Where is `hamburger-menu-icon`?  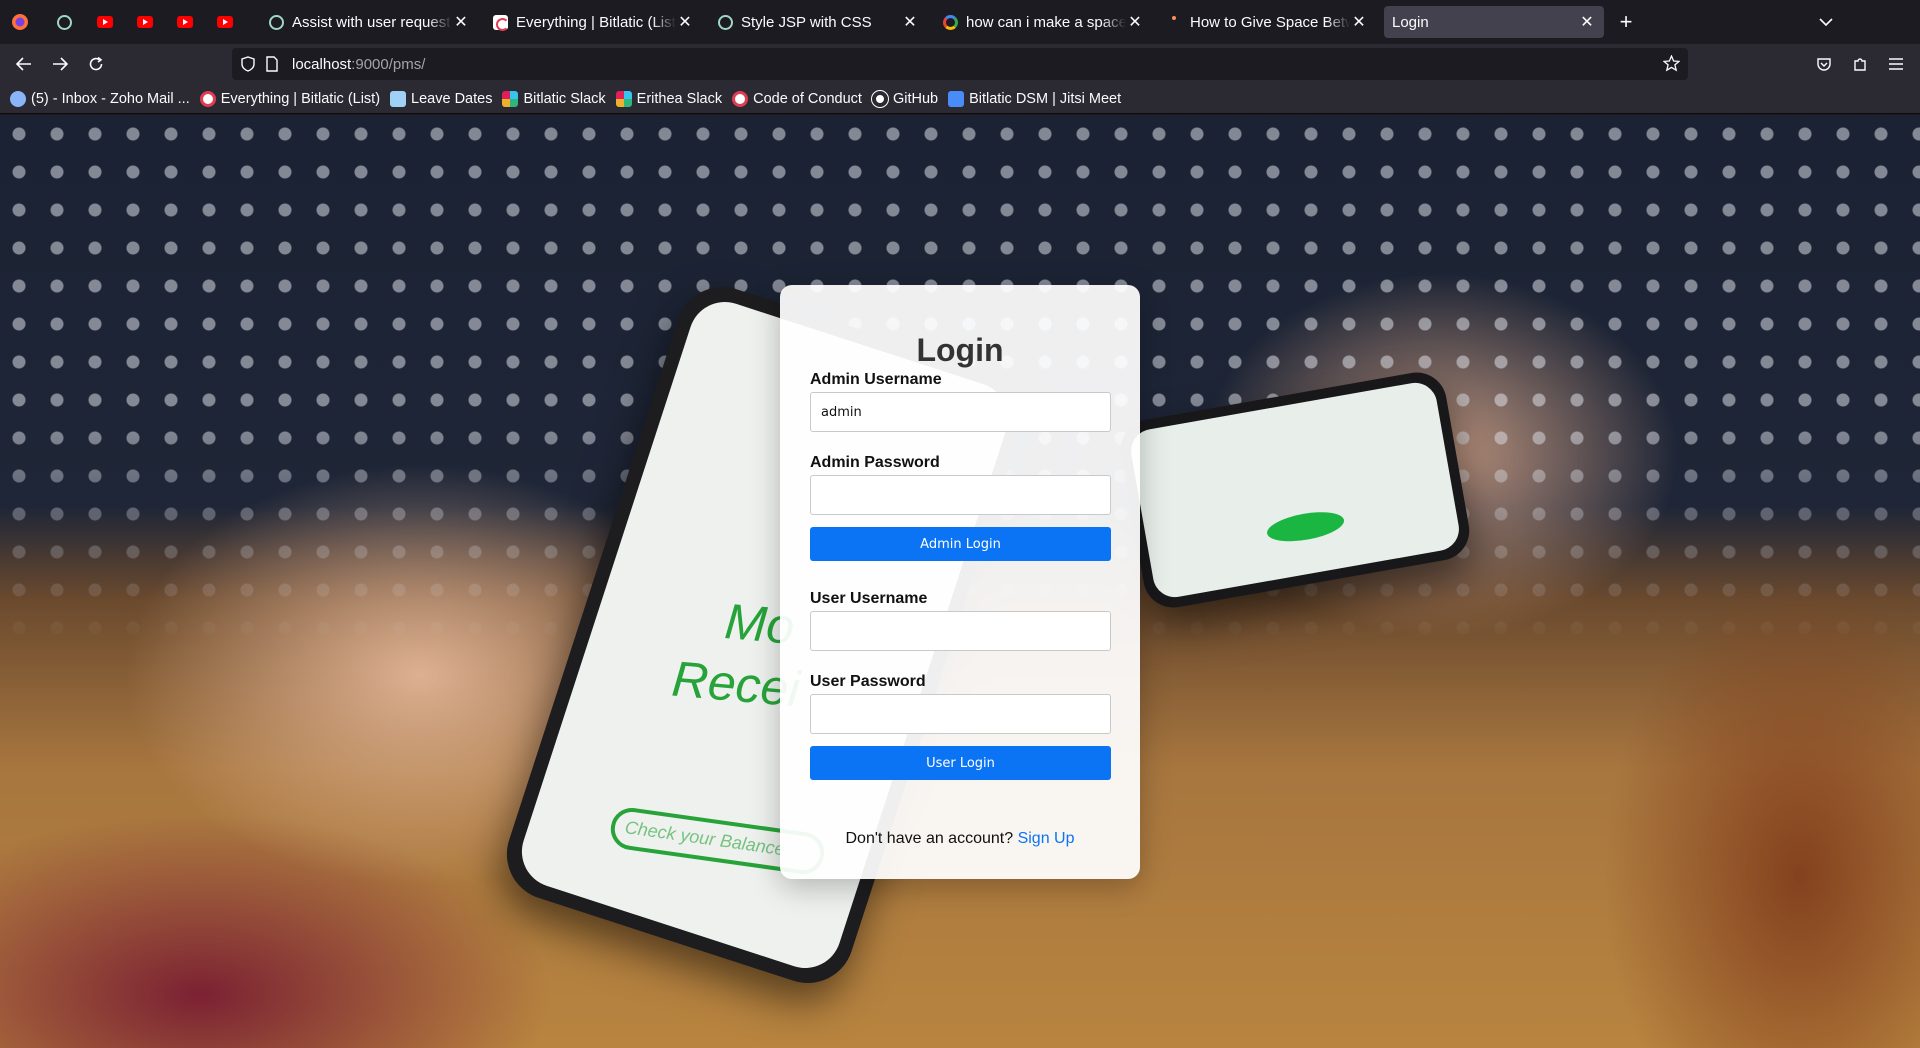
hamburger-menu-icon is located at coordinates (1896, 64).